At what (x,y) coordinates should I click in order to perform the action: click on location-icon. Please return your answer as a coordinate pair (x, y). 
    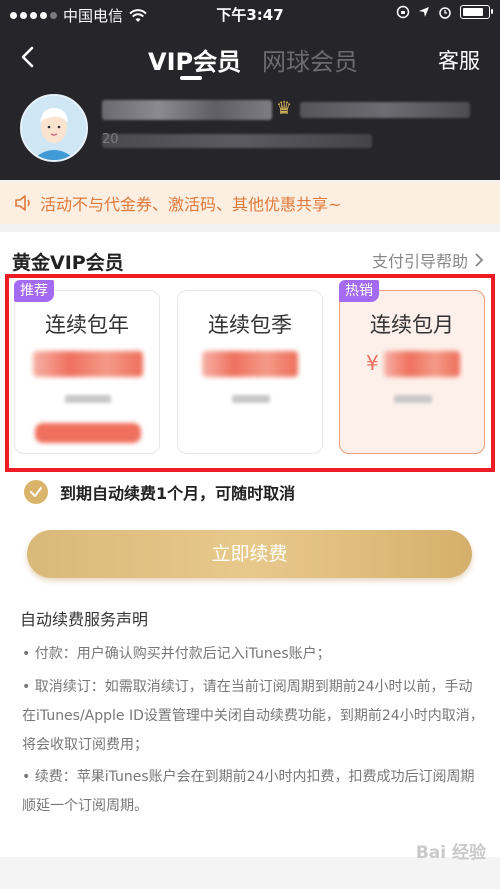
    Looking at the image, I should click on (424, 12).